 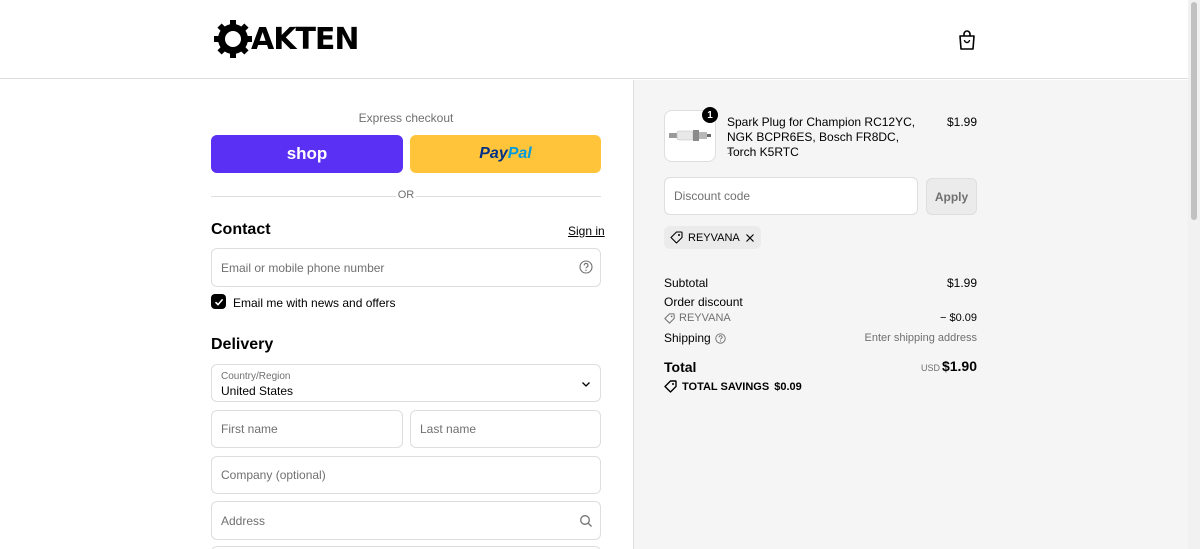 I want to click on logo-text: AKTEN, so click(x=305, y=39).